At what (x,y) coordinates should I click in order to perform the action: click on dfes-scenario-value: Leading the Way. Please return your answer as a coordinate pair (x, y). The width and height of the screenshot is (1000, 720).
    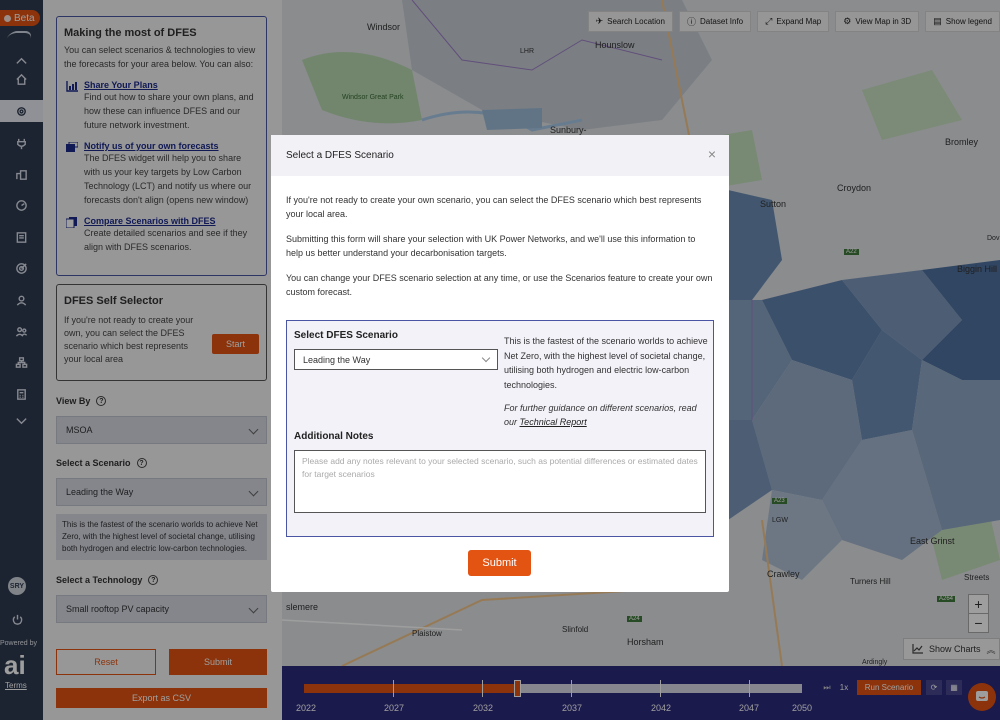
    Looking at the image, I should click on (337, 359).